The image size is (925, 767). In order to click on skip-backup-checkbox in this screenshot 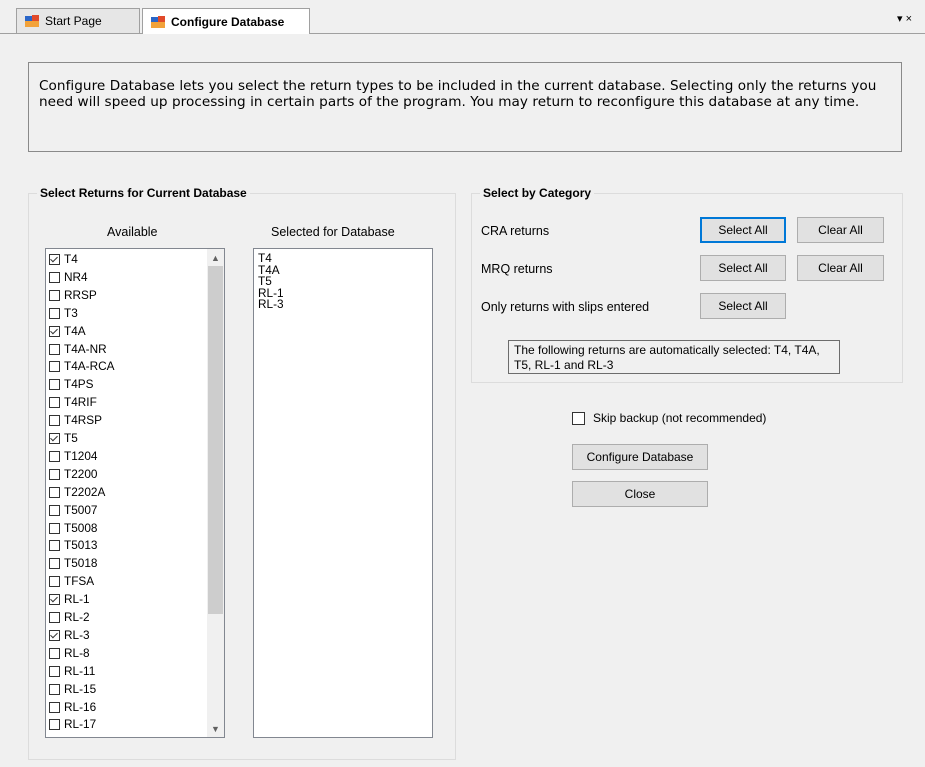, I will do `click(578, 418)`.